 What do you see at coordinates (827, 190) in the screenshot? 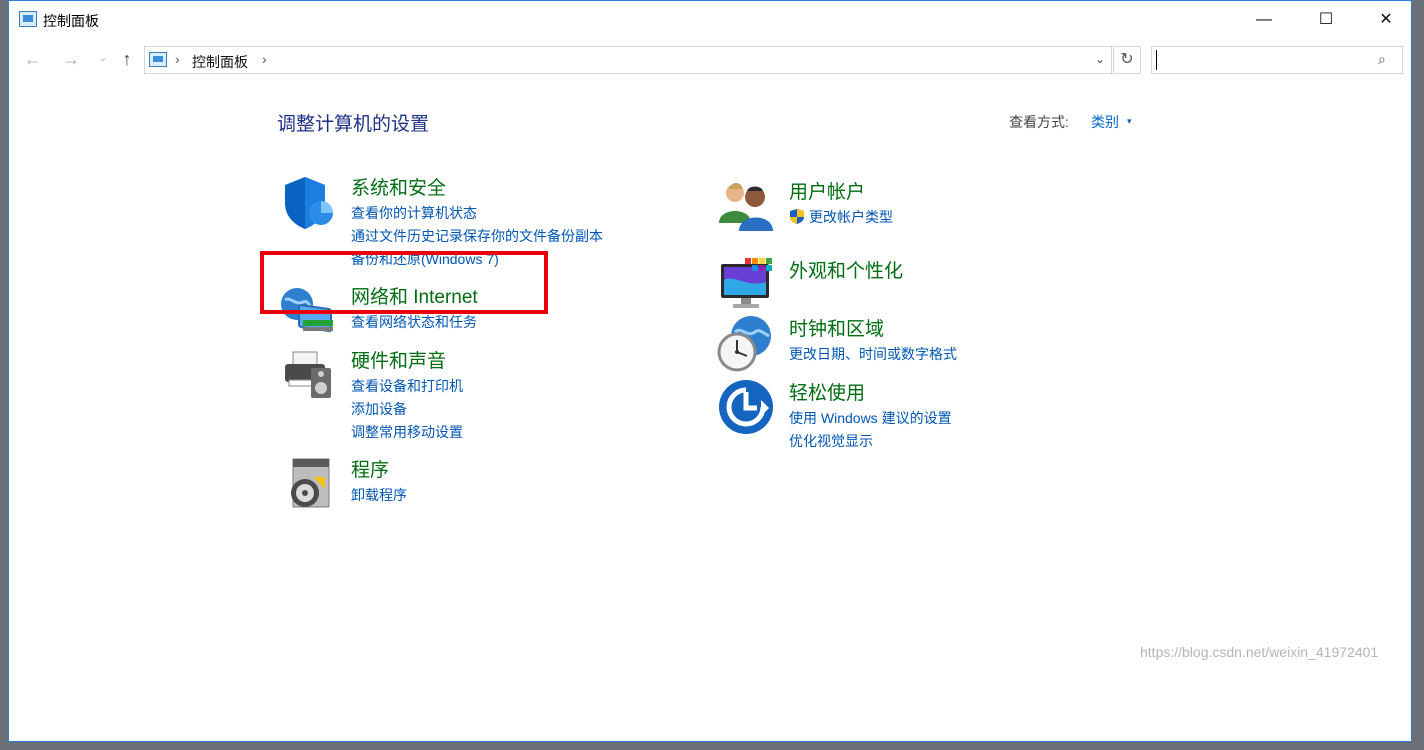
I see `category-title-user-accounts: 用户帐户` at bounding box center [827, 190].